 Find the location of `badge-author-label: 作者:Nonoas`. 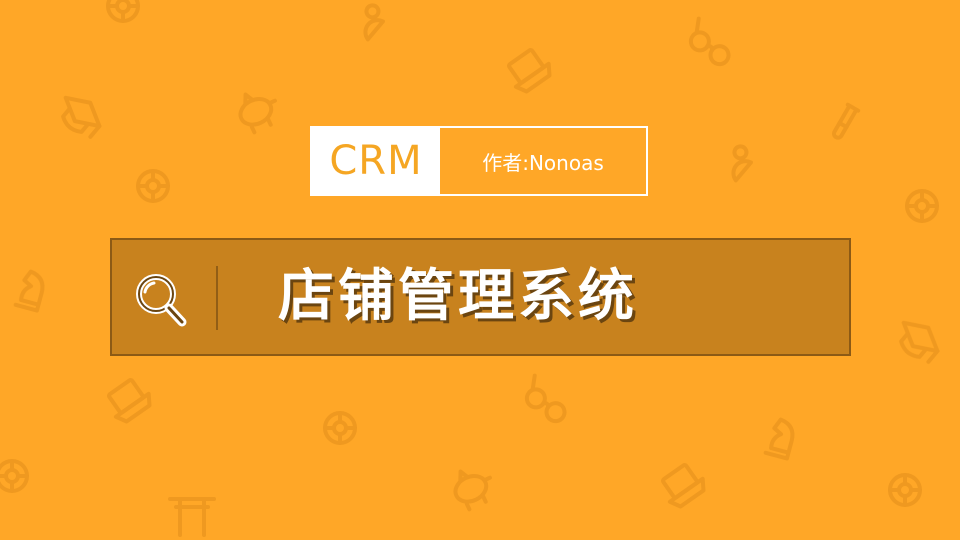

badge-author-label: 作者:Nonoas is located at coordinates (543, 162).